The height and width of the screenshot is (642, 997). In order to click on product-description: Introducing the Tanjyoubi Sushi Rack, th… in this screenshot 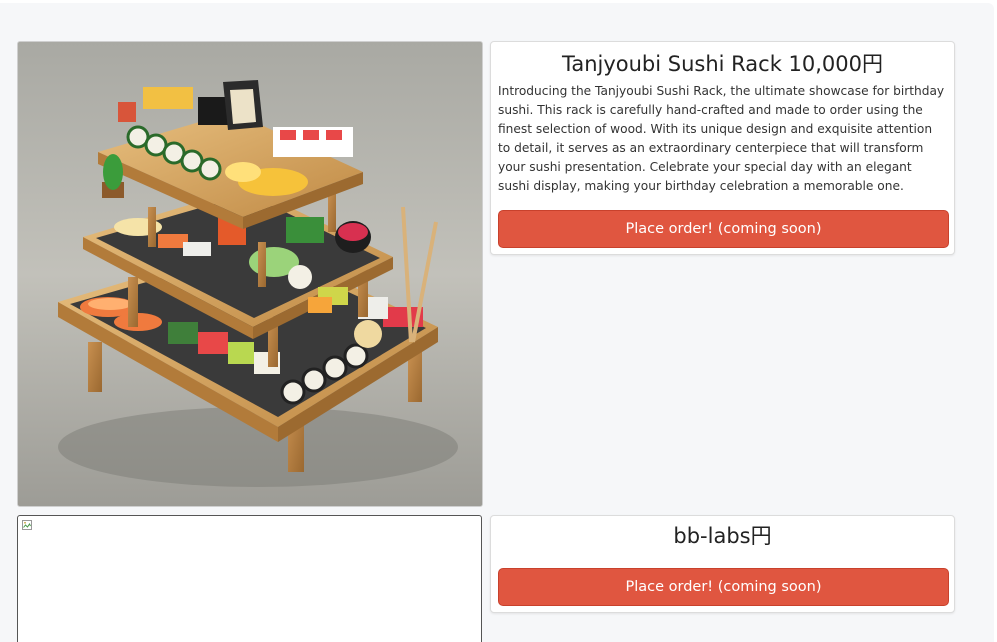, I will do `click(721, 138)`.